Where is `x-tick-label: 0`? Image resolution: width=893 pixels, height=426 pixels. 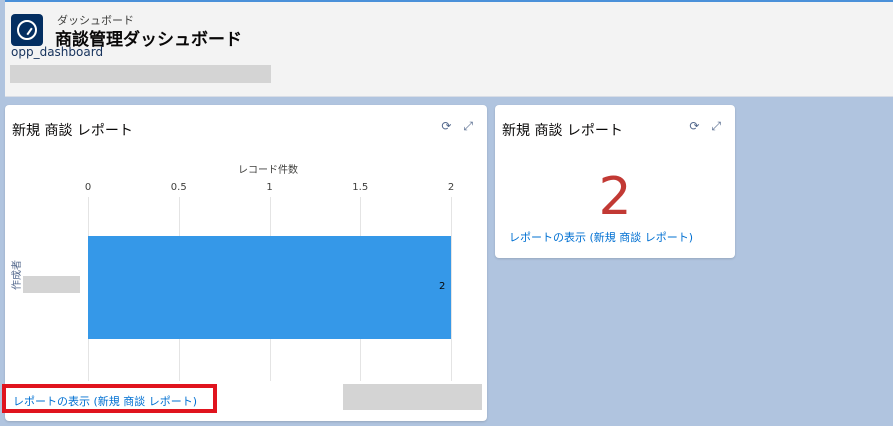 x-tick-label: 0 is located at coordinates (88, 187).